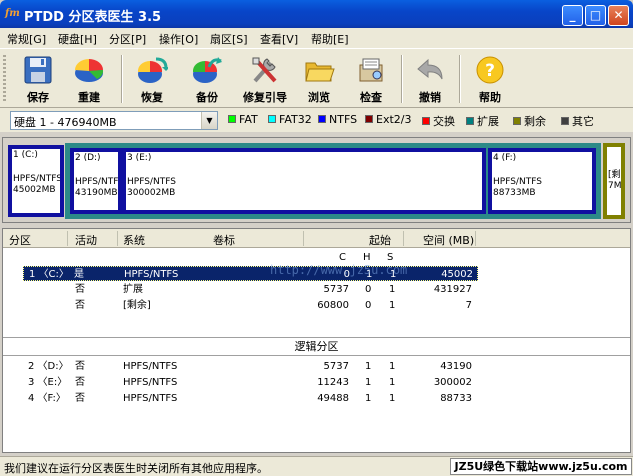  I want to click on chevron-down-icon: ▼, so click(209, 120).